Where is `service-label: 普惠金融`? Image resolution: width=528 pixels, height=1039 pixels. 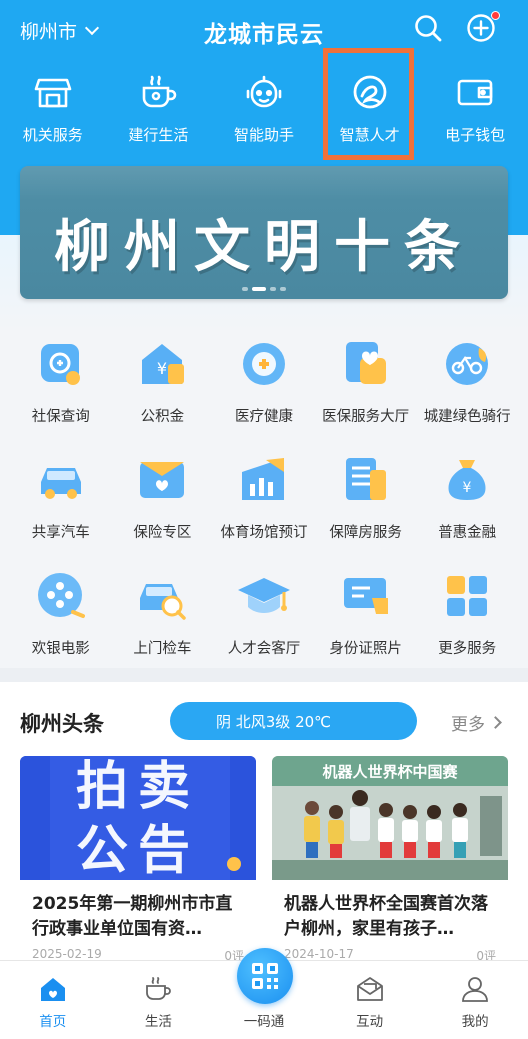 service-label: 普惠金融 is located at coordinates (467, 533).